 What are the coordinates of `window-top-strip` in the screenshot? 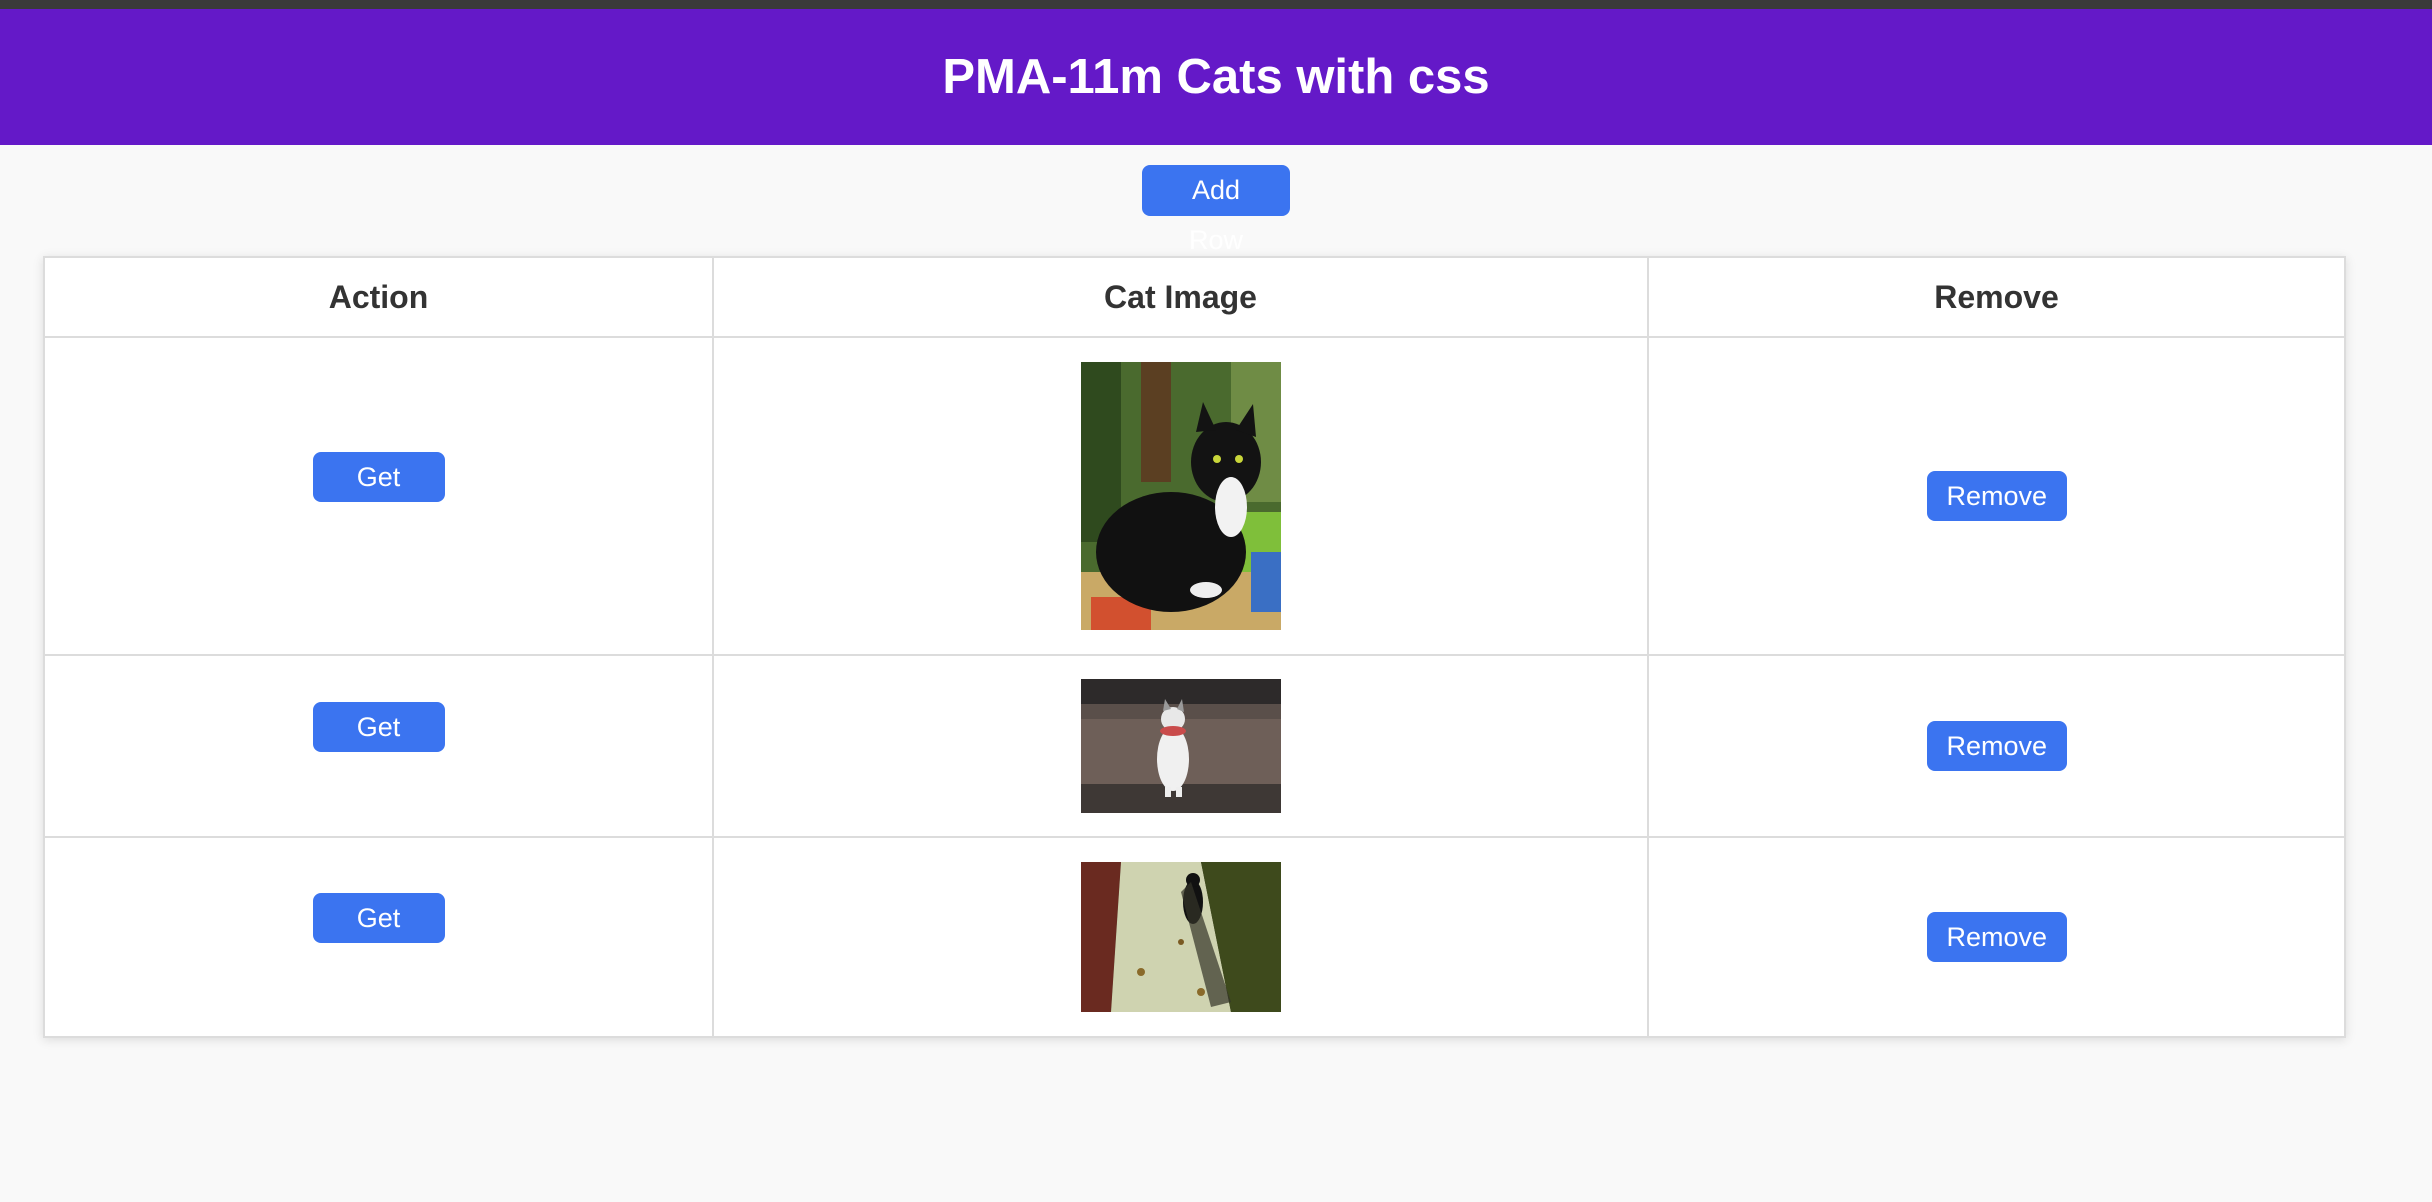 It's located at (1216, 4).